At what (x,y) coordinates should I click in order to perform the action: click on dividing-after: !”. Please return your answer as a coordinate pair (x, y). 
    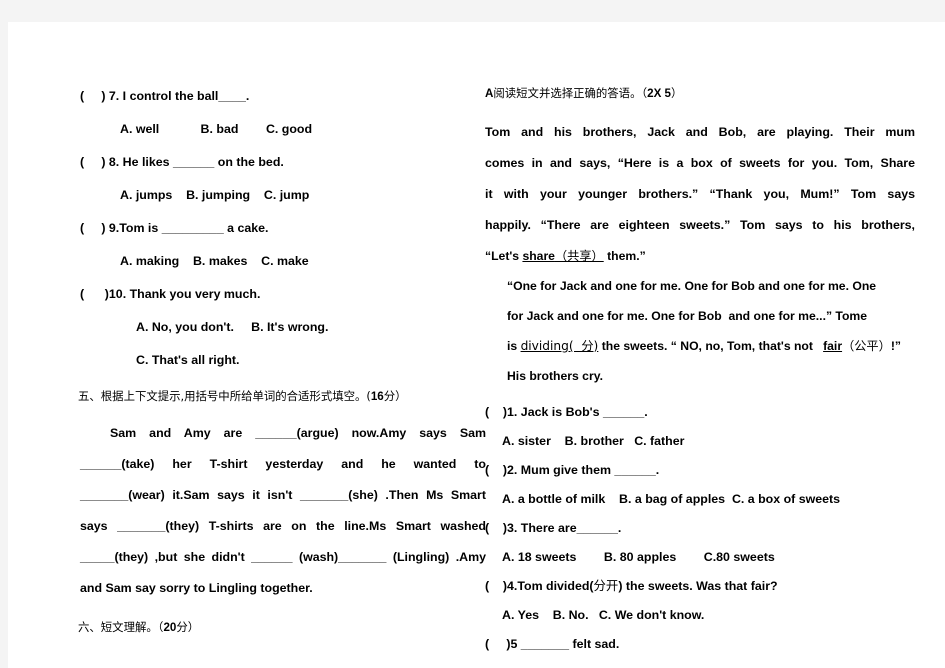
    Looking at the image, I should click on (895, 346).